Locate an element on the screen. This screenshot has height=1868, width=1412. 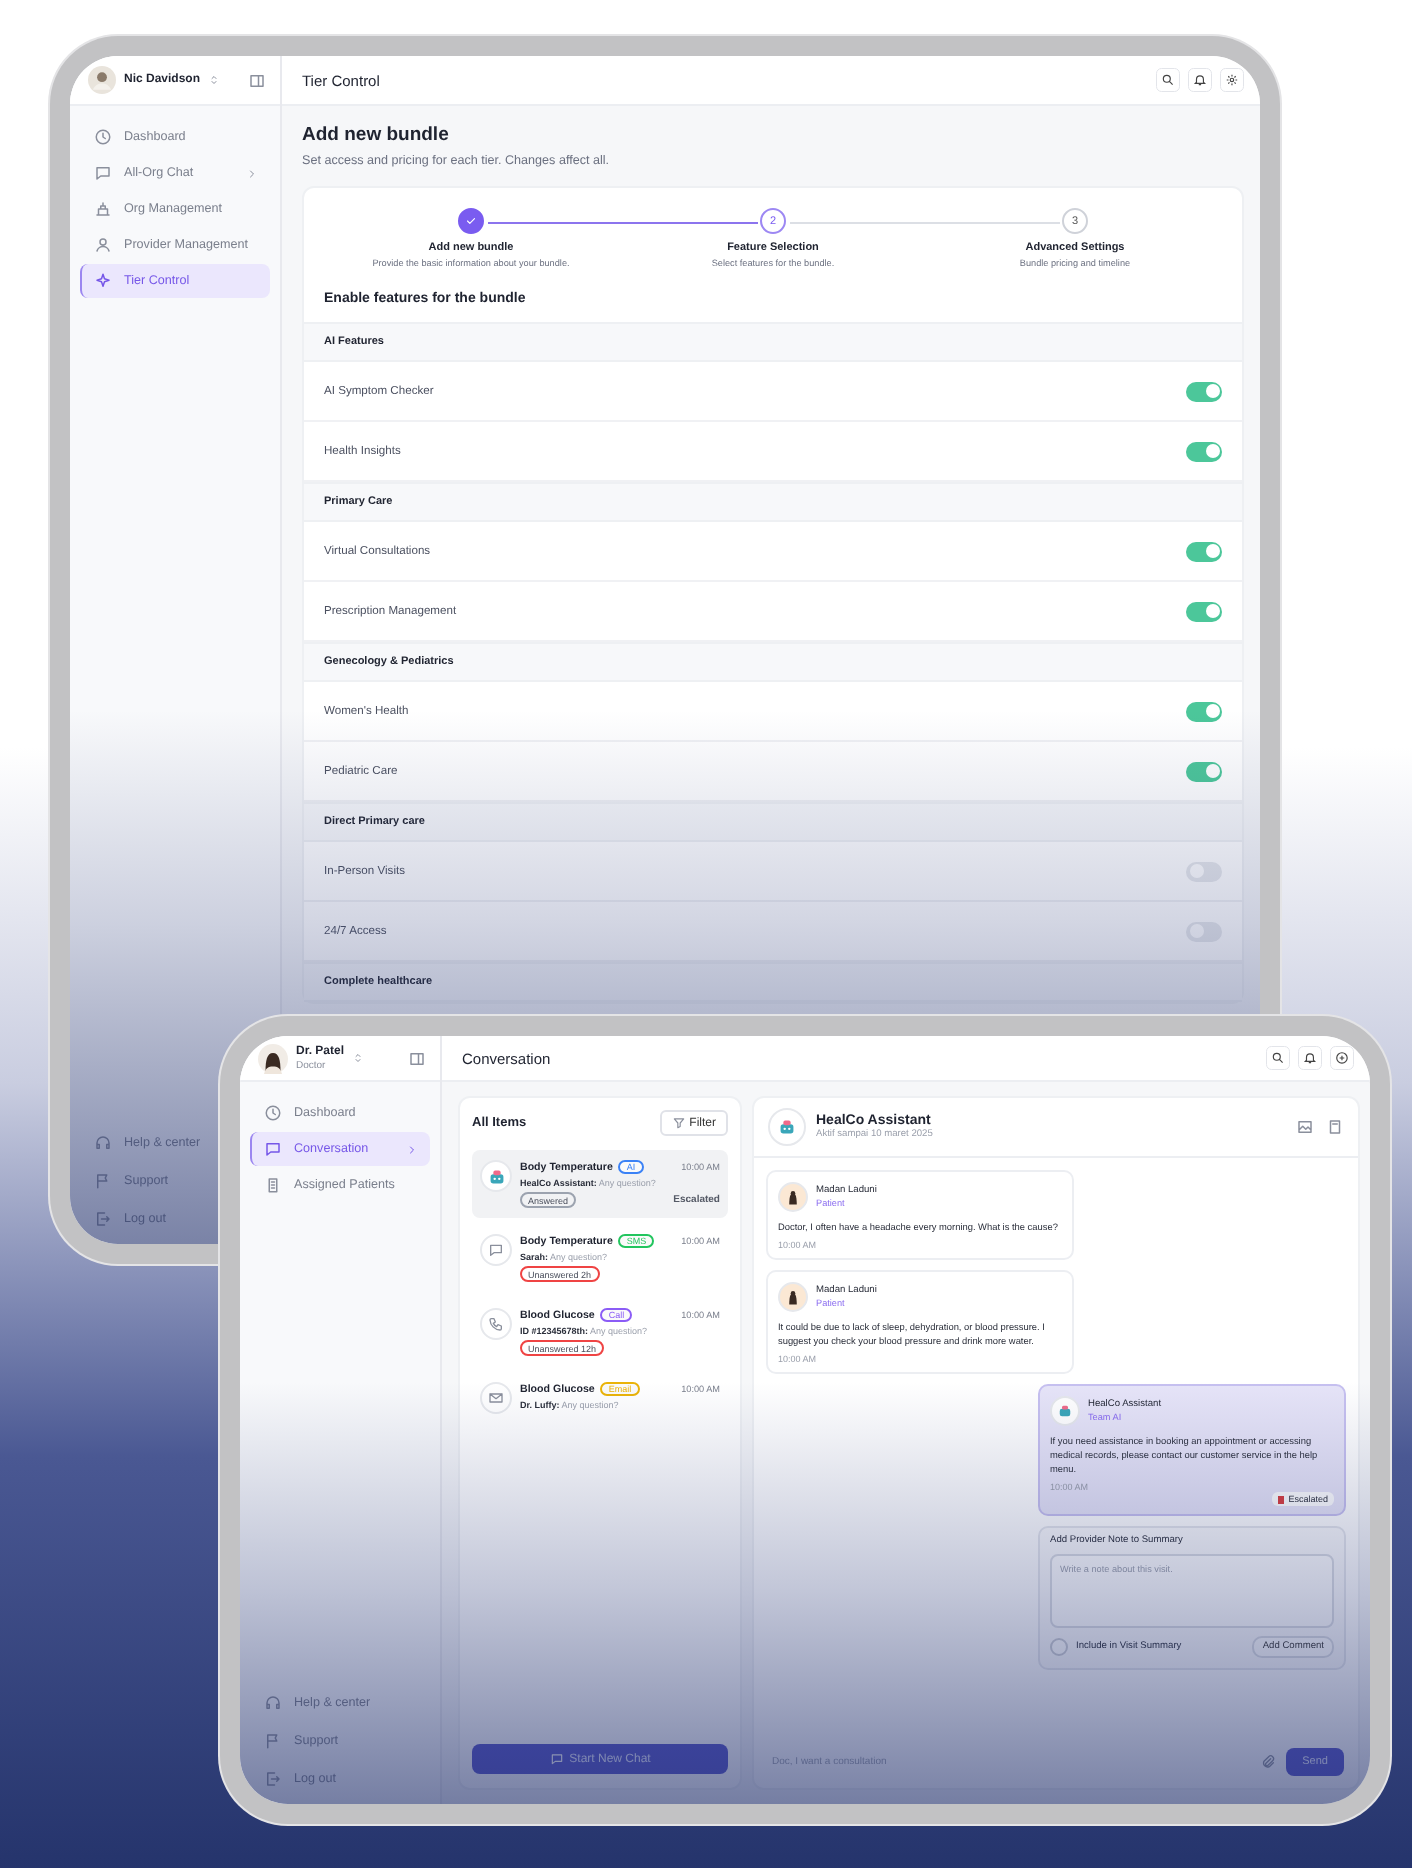
filter-icon is located at coordinates (678, 1123).